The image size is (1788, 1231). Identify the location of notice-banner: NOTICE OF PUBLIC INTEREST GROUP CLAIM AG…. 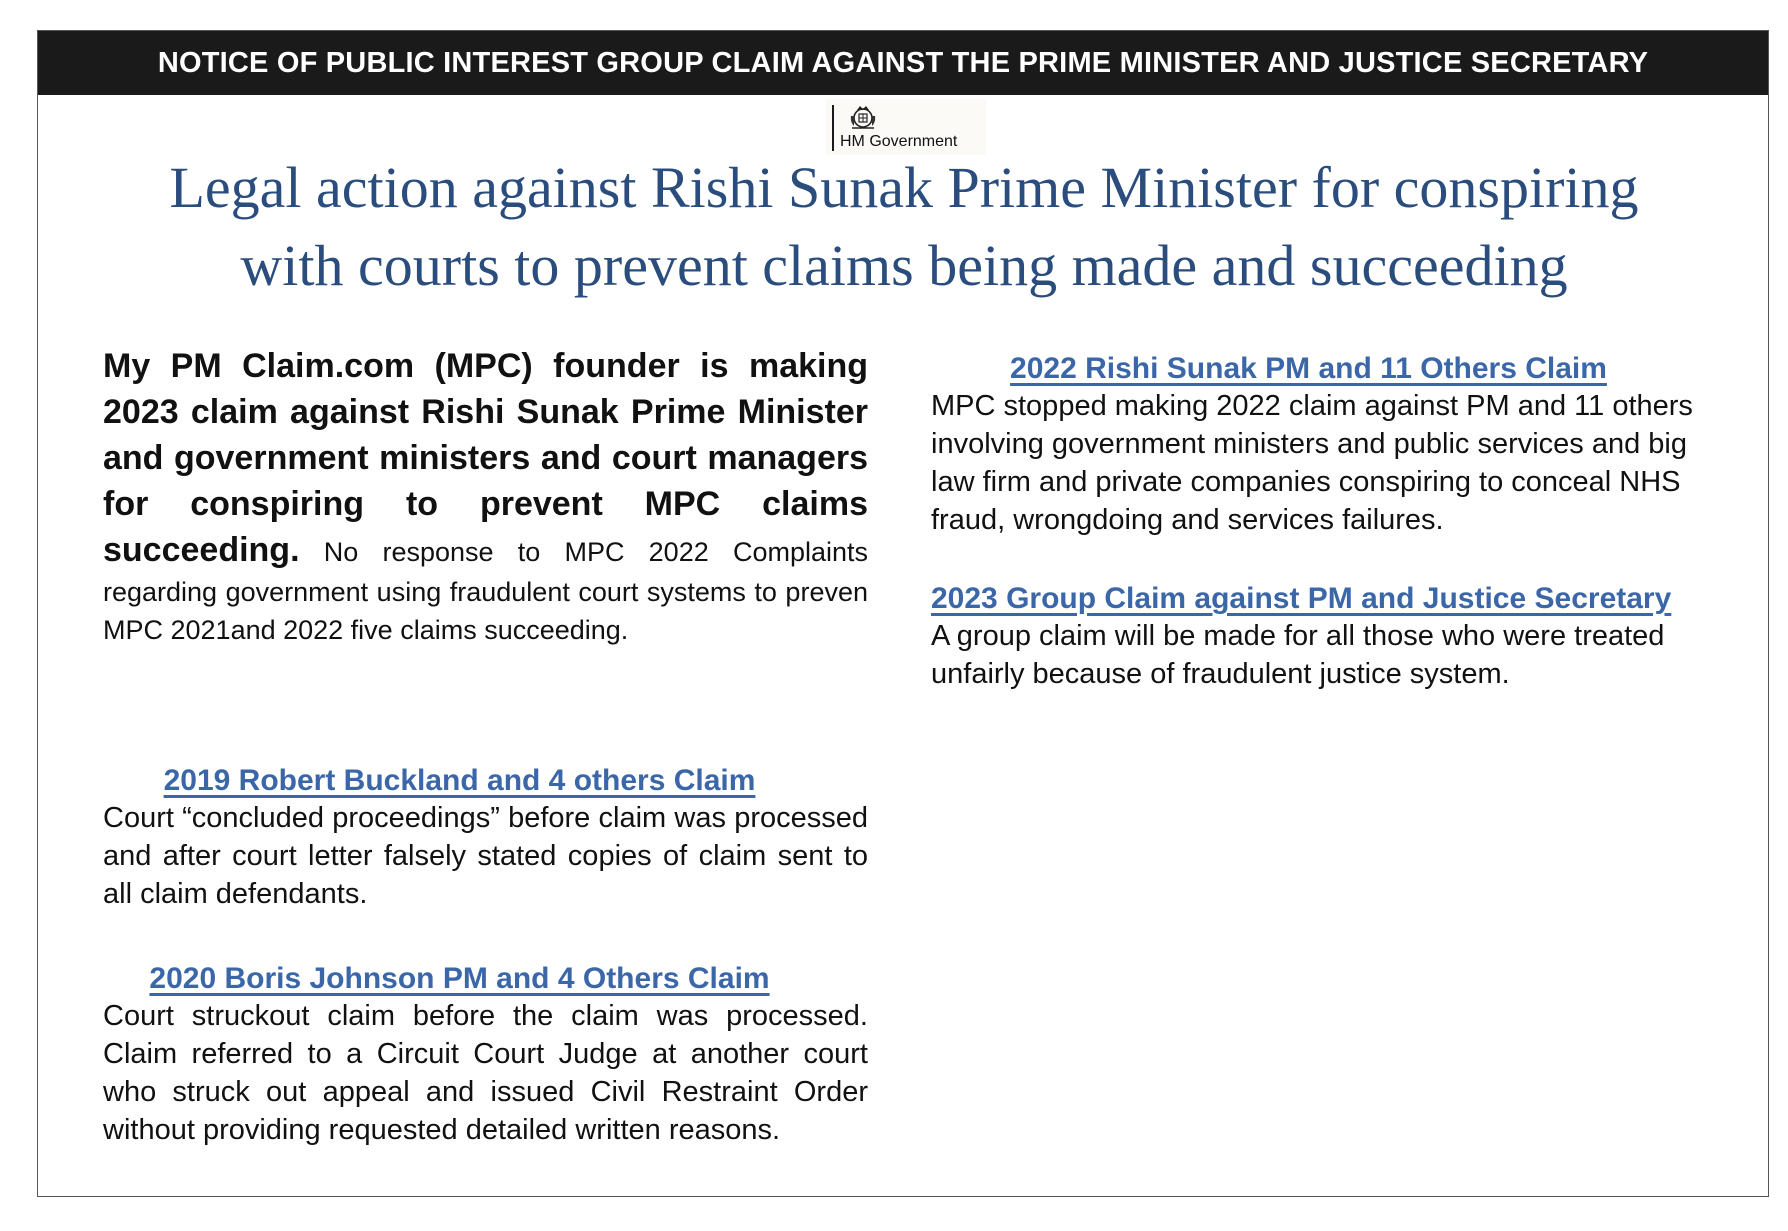
(903, 63).